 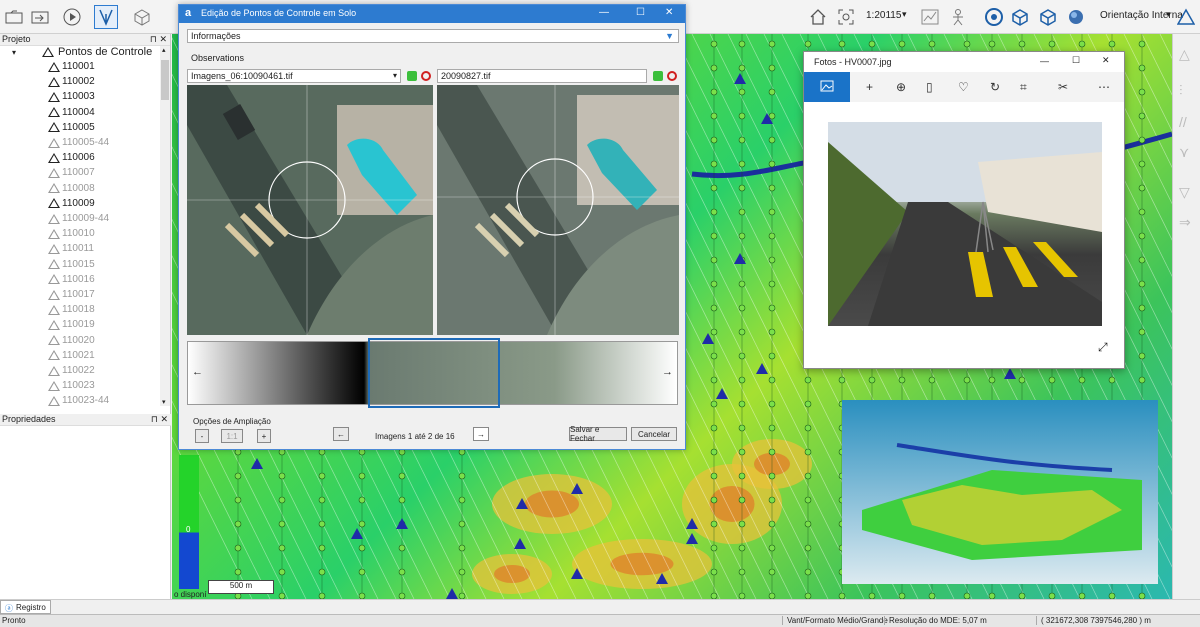 What do you see at coordinates (71, 370) in the screenshot?
I see `tree-item: 110022` at bounding box center [71, 370].